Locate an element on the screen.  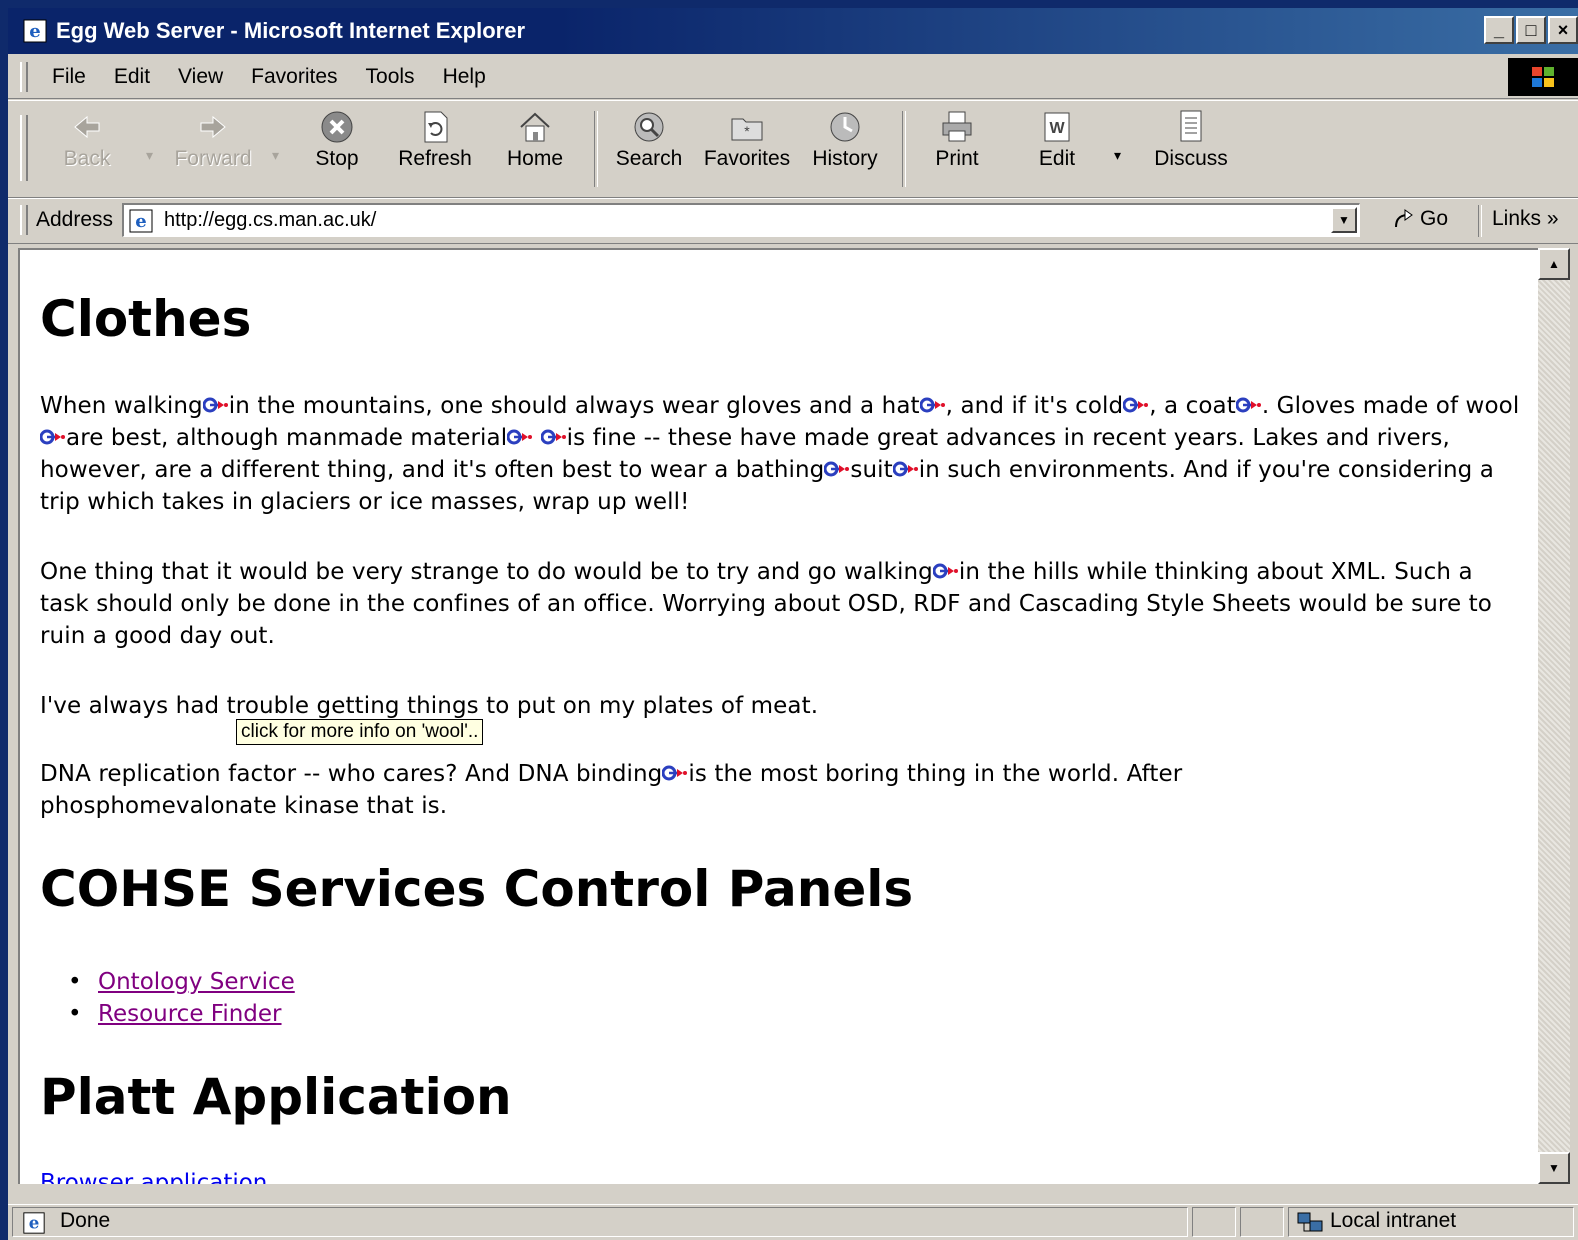
print-button: Print is located at coordinates (957, 140).